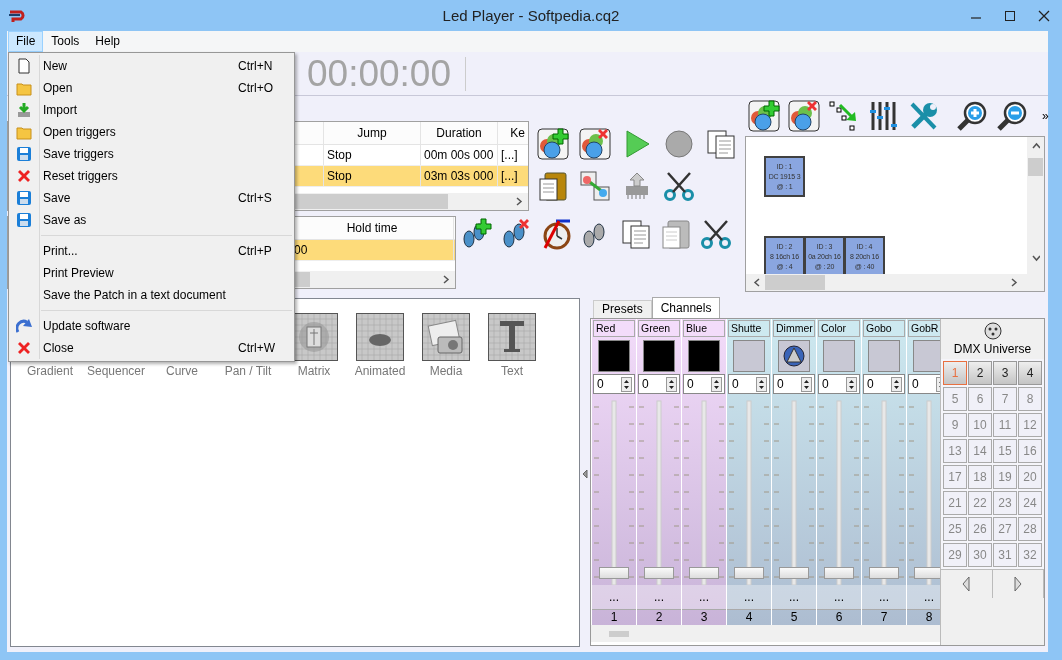  I want to click on channel-name: Shutte, so click(749, 328).